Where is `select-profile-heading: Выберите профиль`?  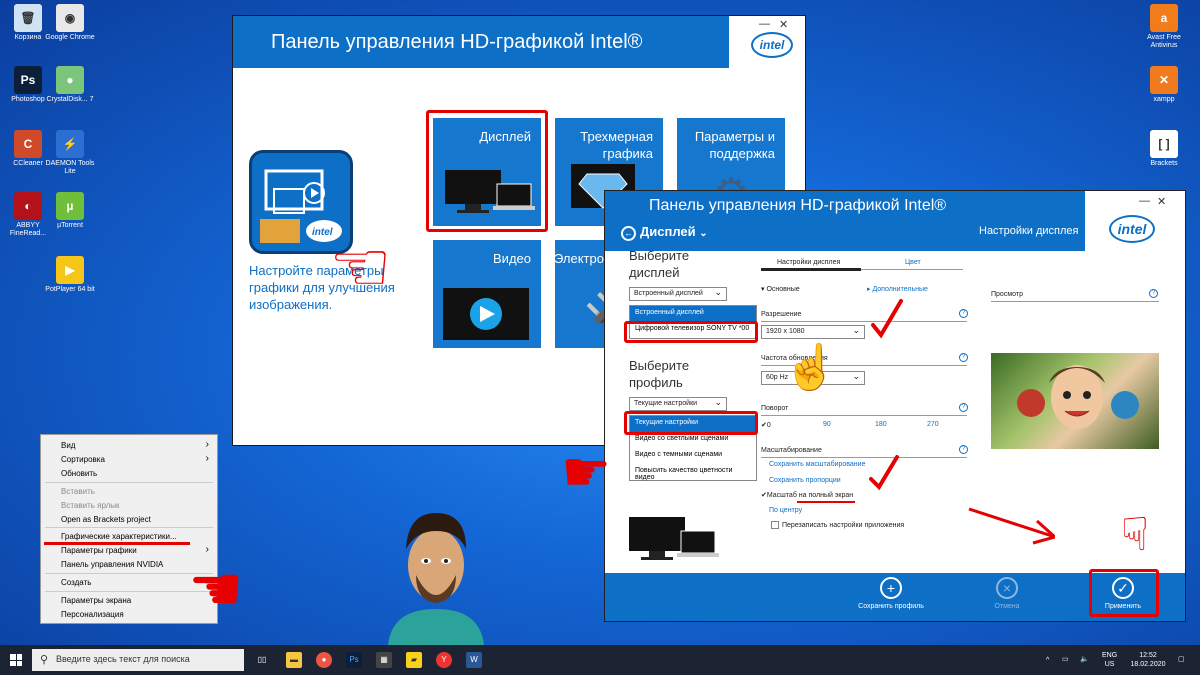
select-profile-heading: Выберите профиль is located at coordinates (659, 374).